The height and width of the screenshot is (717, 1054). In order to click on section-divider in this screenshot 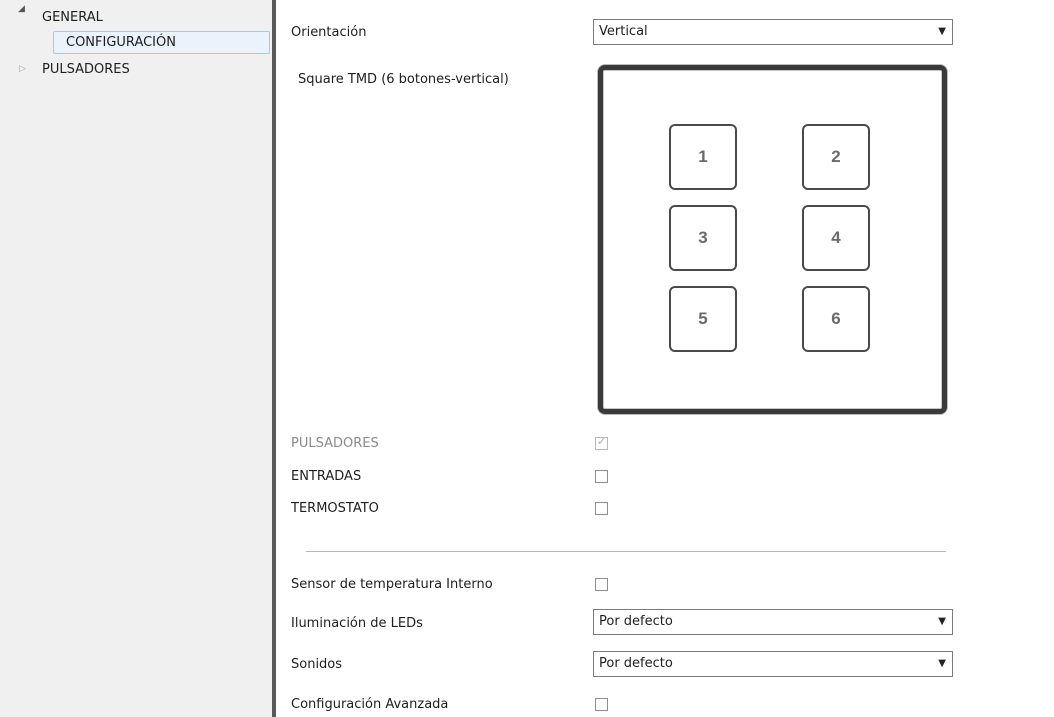, I will do `click(626, 551)`.